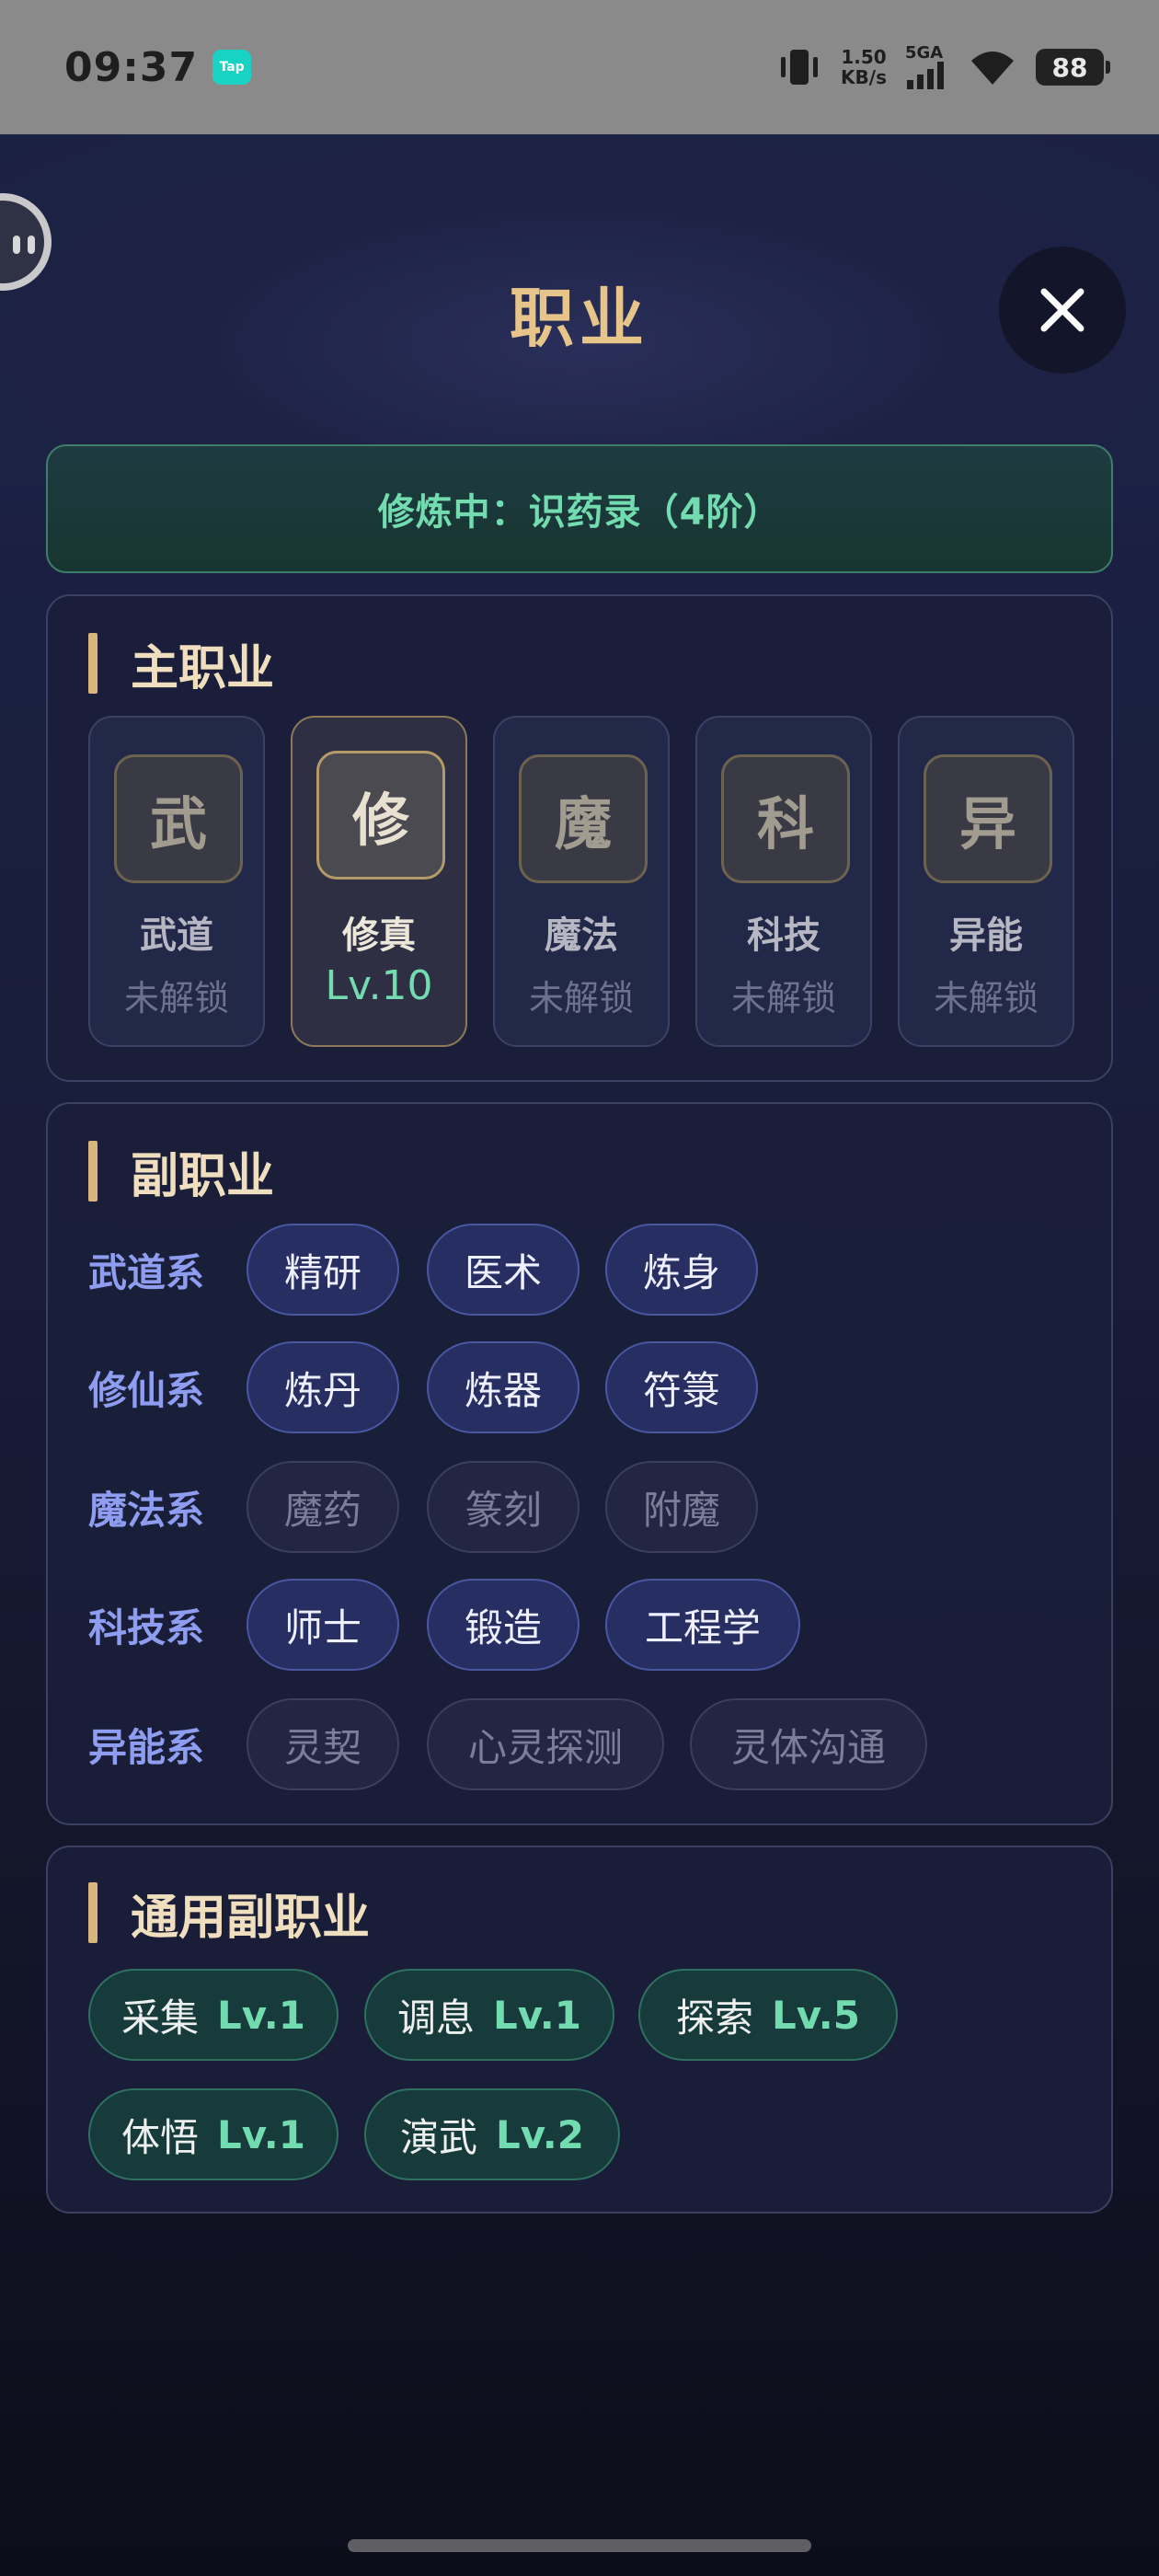  I want to click on main-jobs-title: 主职业, so click(203, 668).